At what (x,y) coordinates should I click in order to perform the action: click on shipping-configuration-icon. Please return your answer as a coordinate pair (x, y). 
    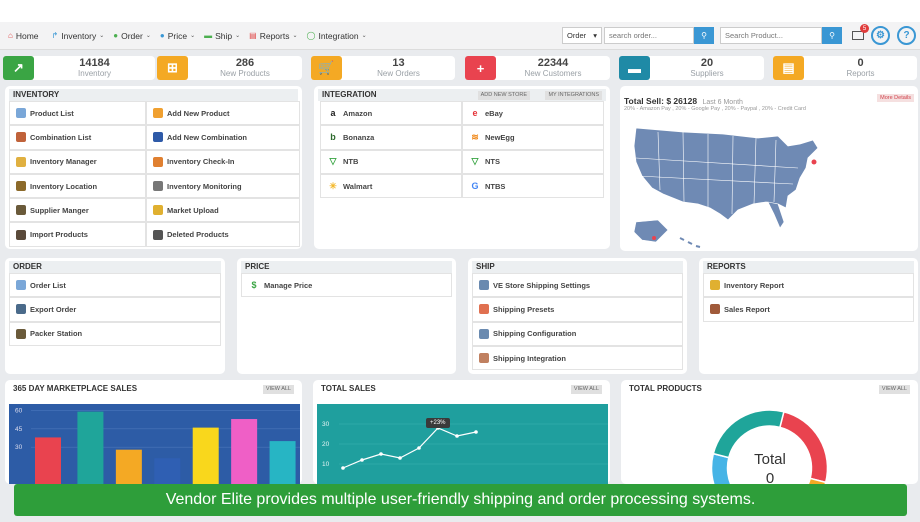
    Looking at the image, I should click on (484, 333).